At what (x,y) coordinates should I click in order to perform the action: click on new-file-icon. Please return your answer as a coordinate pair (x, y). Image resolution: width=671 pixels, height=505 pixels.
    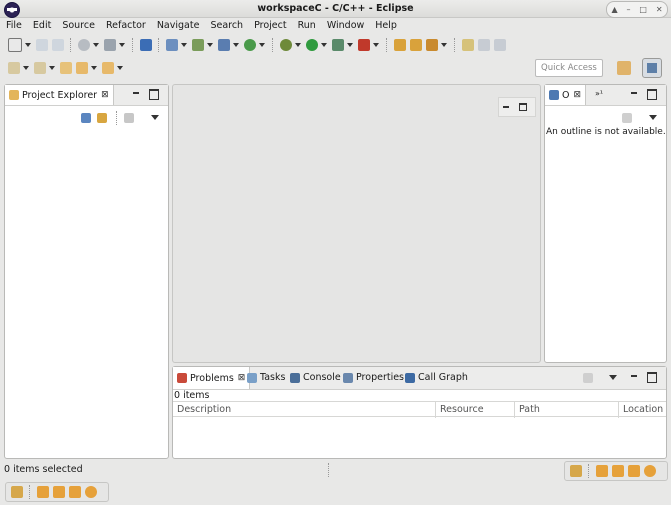
    Looking at the image, I should click on (250, 45).